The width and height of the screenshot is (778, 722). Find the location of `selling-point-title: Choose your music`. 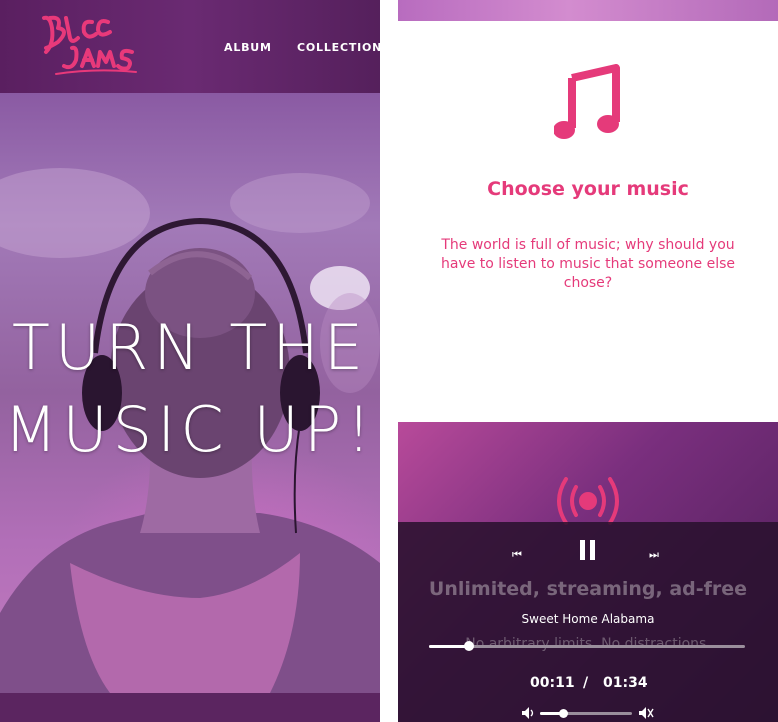

selling-point-title: Choose your music is located at coordinates (588, 189).